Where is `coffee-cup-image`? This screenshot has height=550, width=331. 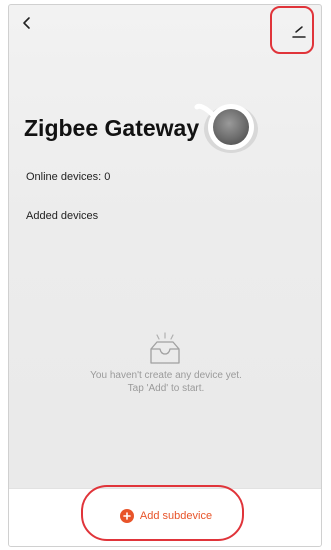
coffee-cup-image is located at coordinates (226, 128).